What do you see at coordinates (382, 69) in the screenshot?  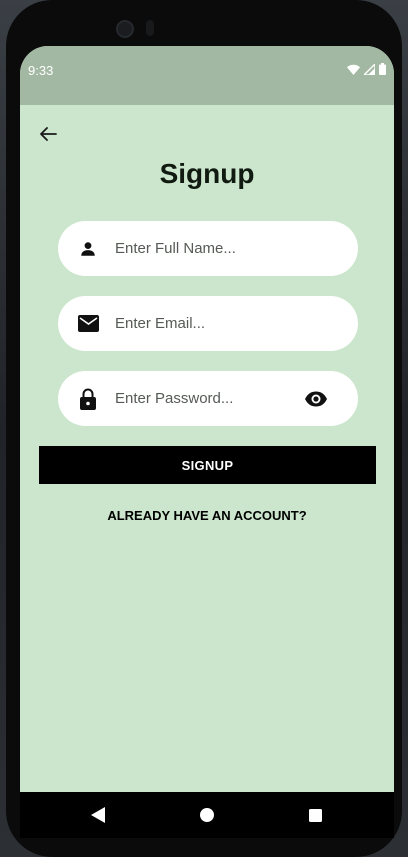 I see `battery-icon` at bounding box center [382, 69].